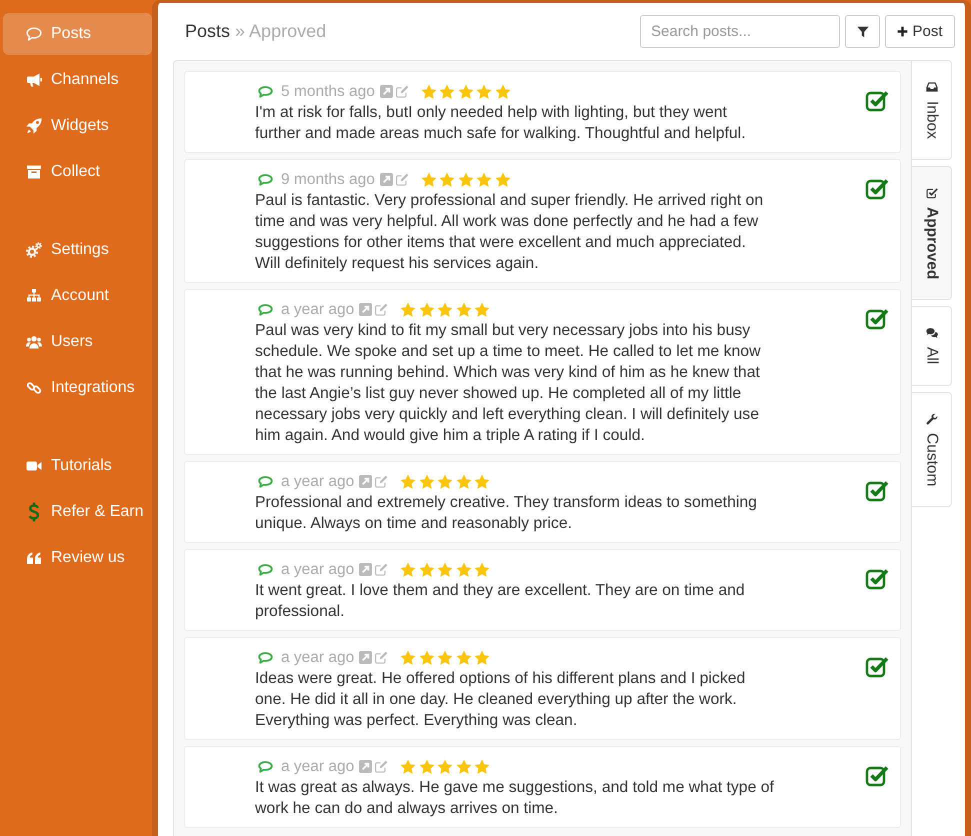  What do you see at coordinates (34, 388) in the screenshot?
I see `link-icon` at bounding box center [34, 388].